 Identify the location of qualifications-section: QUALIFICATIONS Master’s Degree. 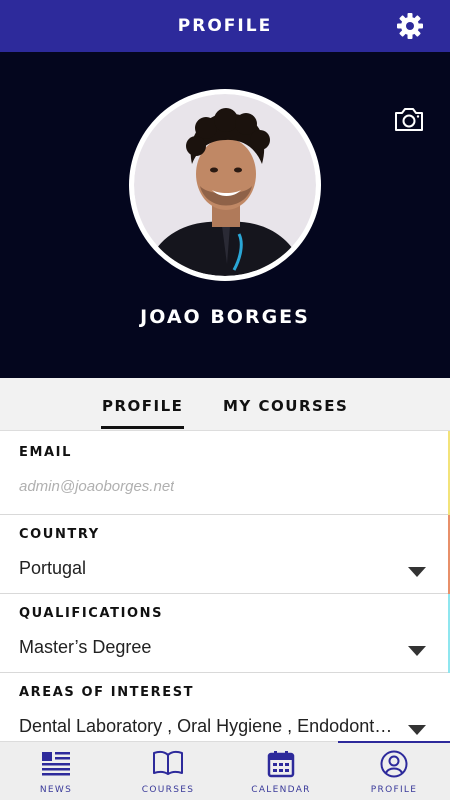
(225, 633).